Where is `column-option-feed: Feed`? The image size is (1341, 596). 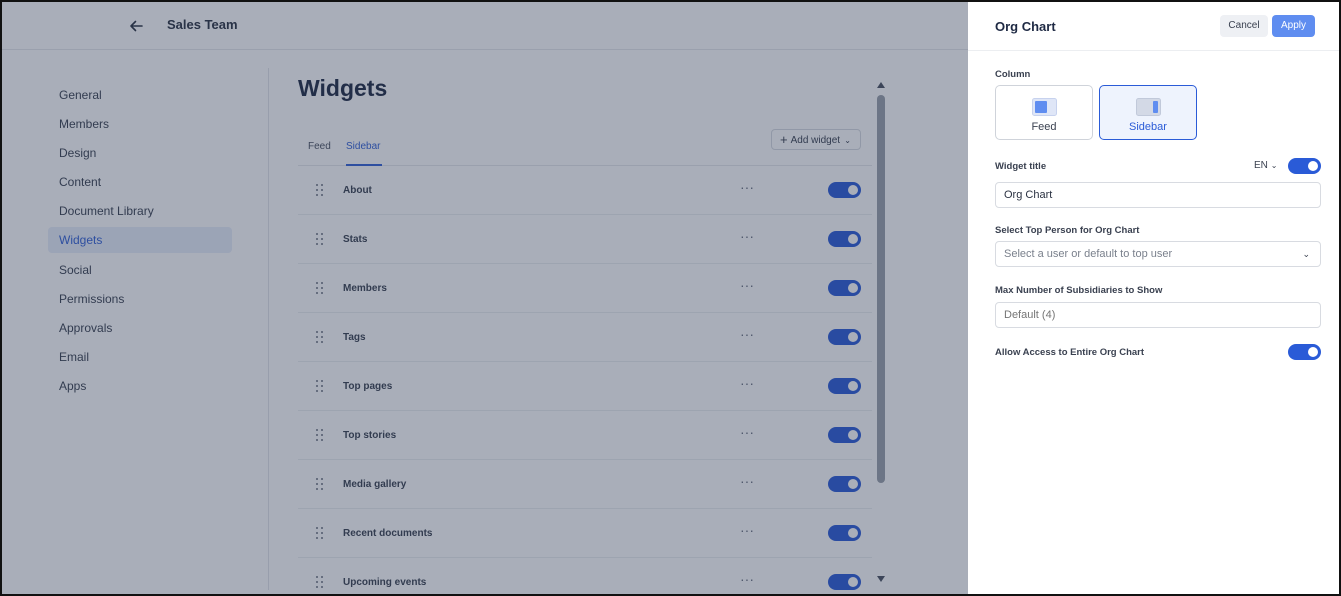 column-option-feed: Feed is located at coordinates (1044, 112).